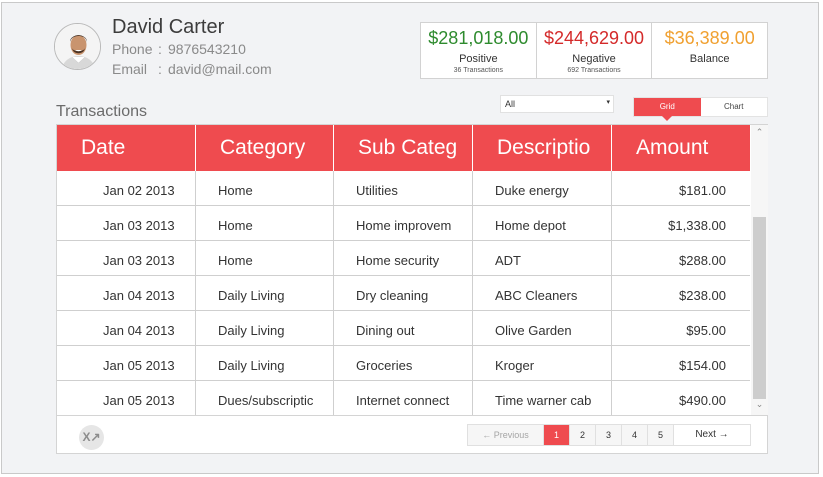 The height and width of the screenshot is (477, 823). I want to click on email-row: Email: david@mail.com, so click(192, 69).